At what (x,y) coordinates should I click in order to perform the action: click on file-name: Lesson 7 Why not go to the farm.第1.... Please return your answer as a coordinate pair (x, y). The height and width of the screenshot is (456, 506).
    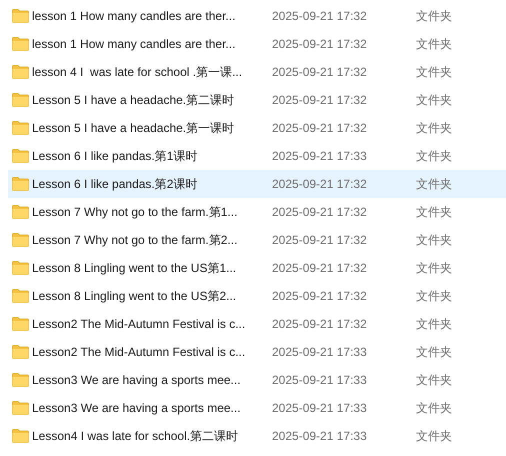
    Looking at the image, I should click on (135, 212).